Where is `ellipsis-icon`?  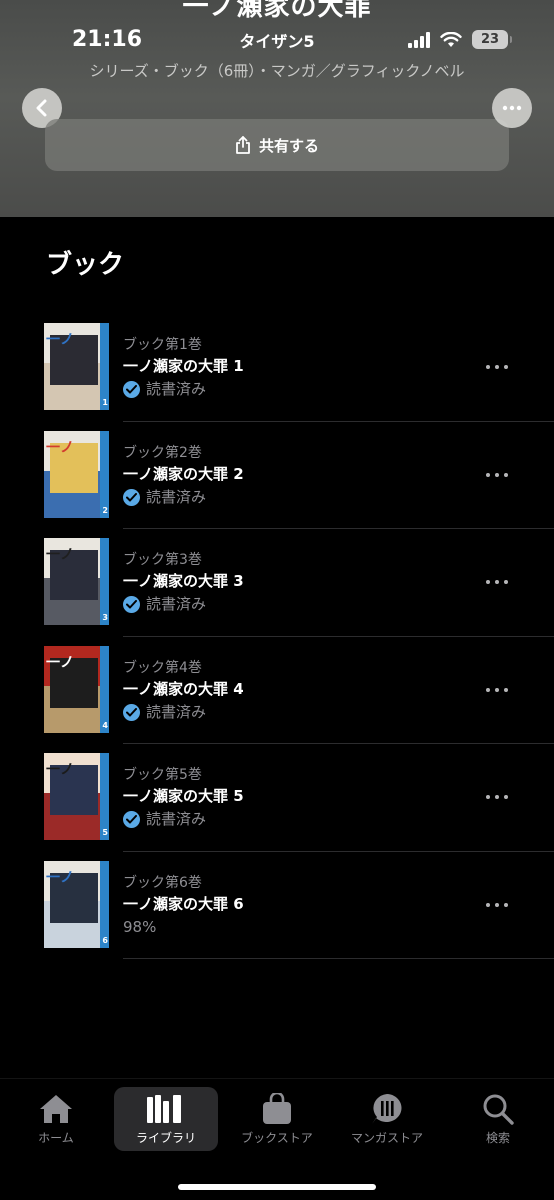
ellipsis-icon is located at coordinates (512, 108).